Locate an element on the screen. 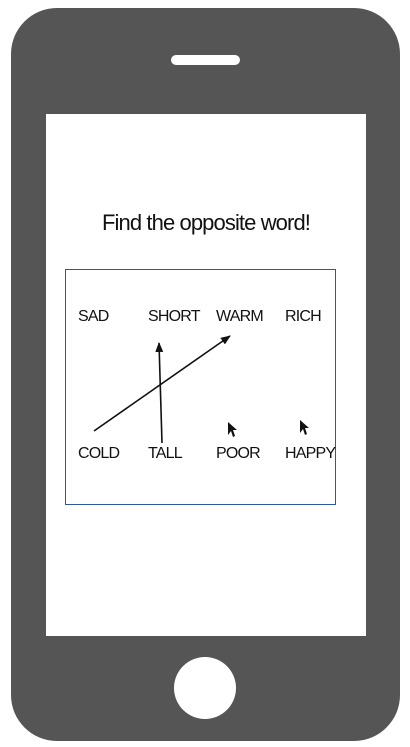  home-button is located at coordinates (205, 688).